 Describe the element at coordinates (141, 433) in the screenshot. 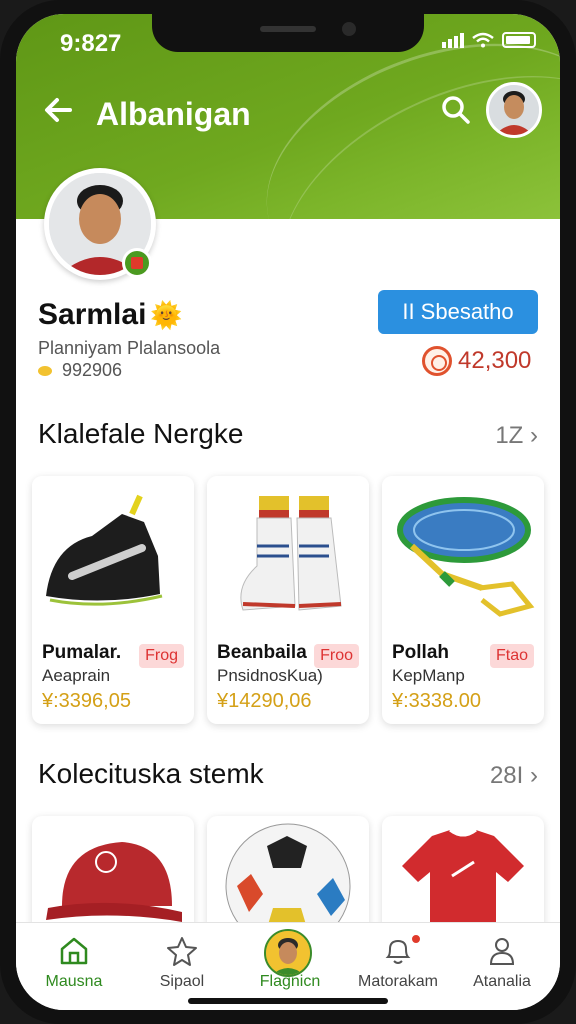

I see `section-title: Klalefale Nergke` at that location.